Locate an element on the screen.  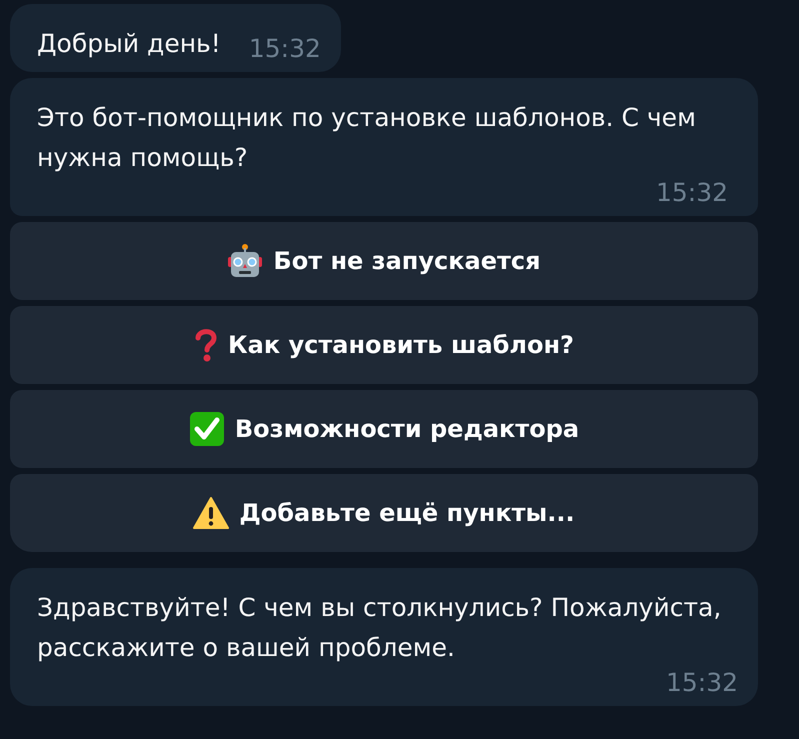
reply-button: Бот не запускается is located at coordinates (384, 261).